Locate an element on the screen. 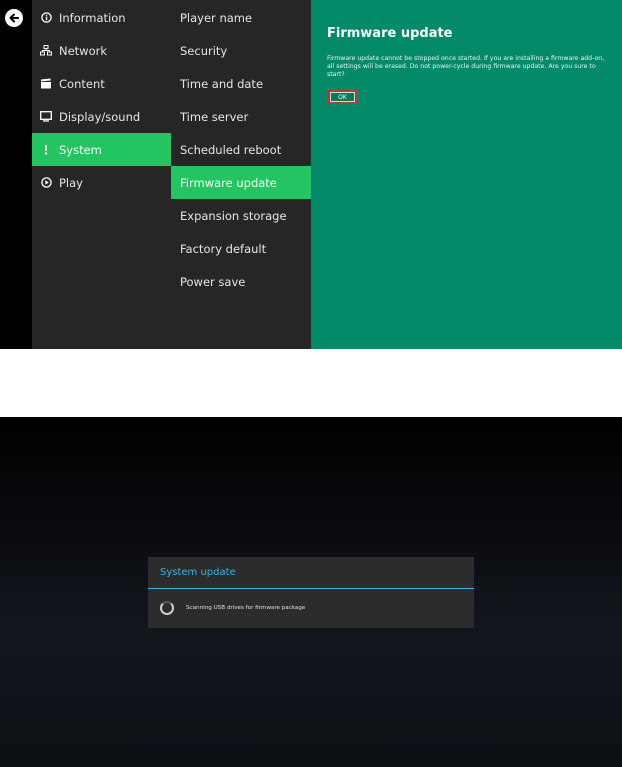  menu-item-display-sound: Display/sound is located at coordinates (101, 116).